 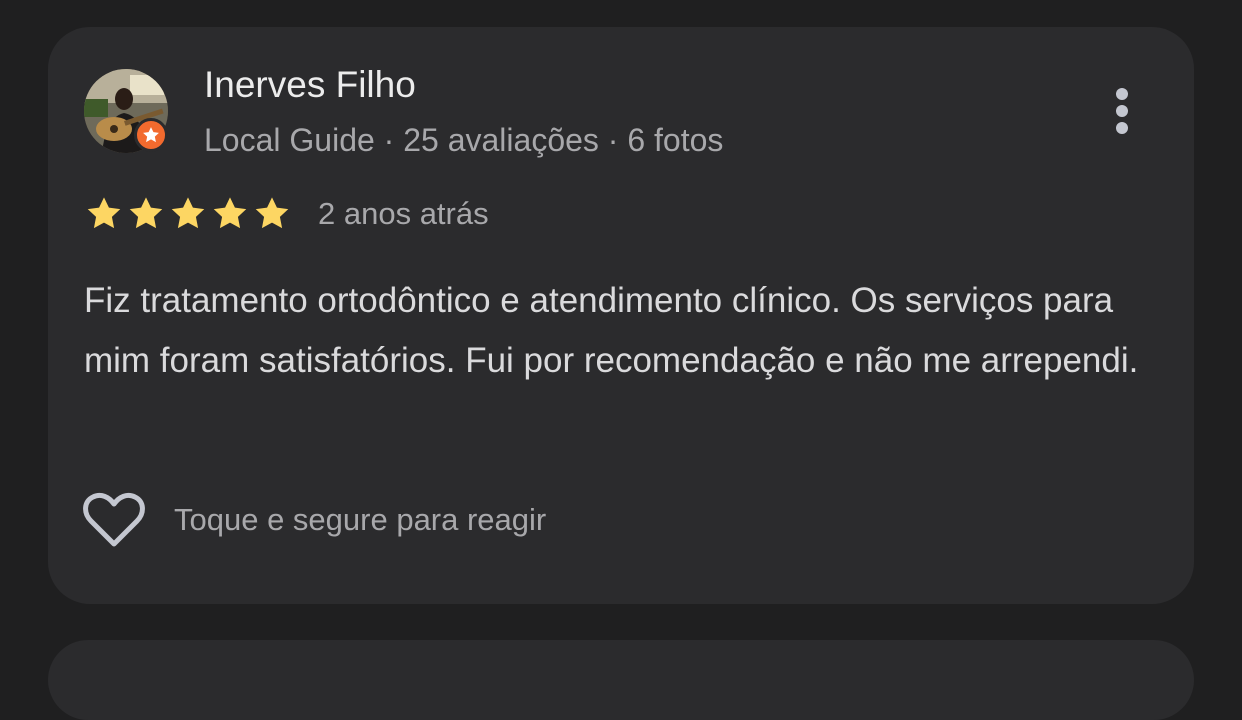 What do you see at coordinates (151, 135) in the screenshot?
I see `local-guide-star-icon` at bounding box center [151, 135].